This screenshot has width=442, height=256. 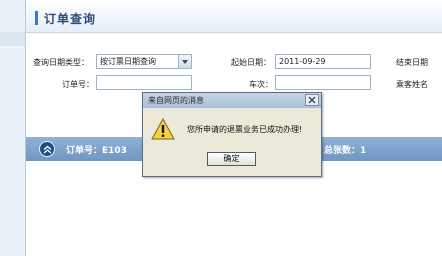 What do you see at coordinates (36, 18) in the screenshot?
I see `title-marker` at bounding box center [36, 18].